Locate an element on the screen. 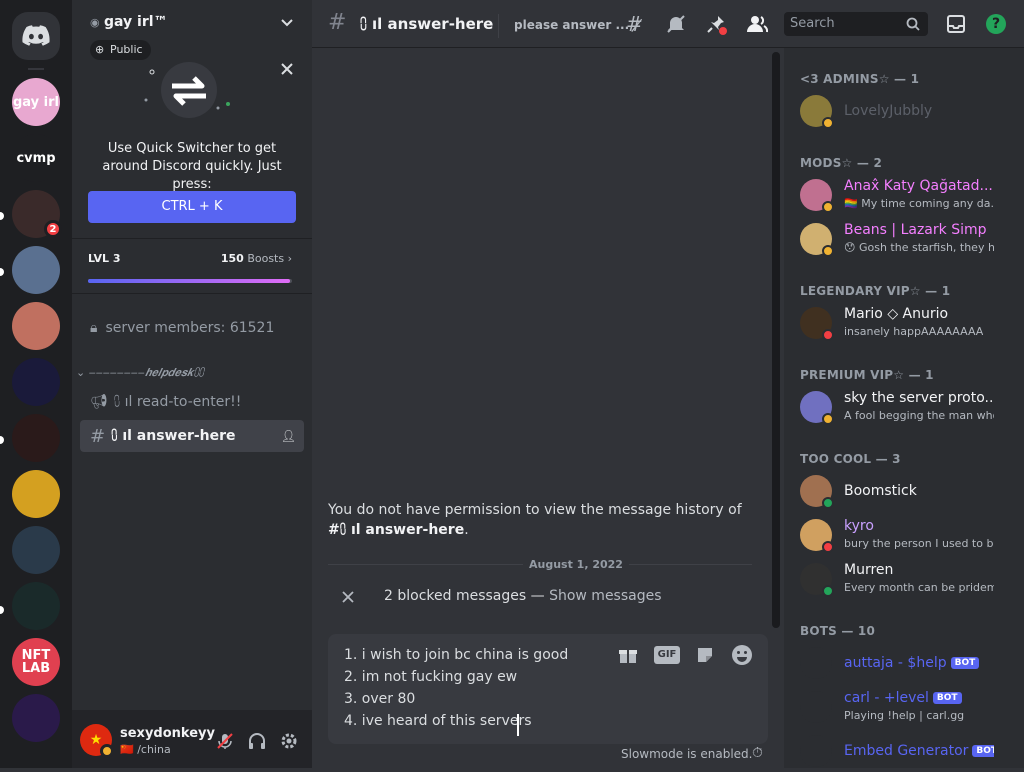 This screenshot has width=1024, height=772. mention-badge: 2 is located at coordinates (53, 229).